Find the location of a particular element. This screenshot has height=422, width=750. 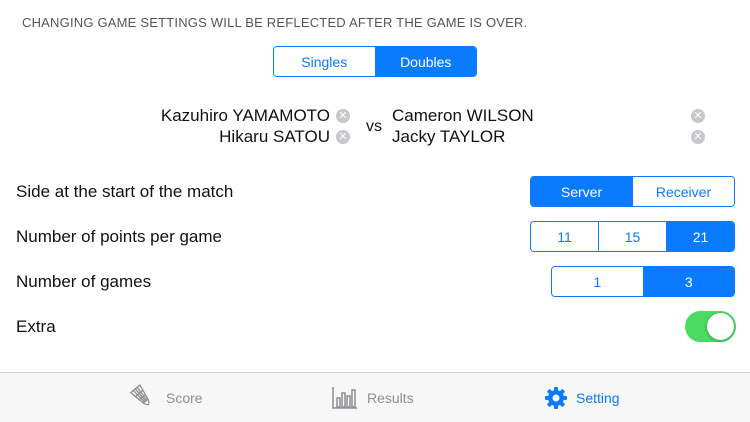

match-type-control: Singles Doubles is located at coordinates (375, 61).